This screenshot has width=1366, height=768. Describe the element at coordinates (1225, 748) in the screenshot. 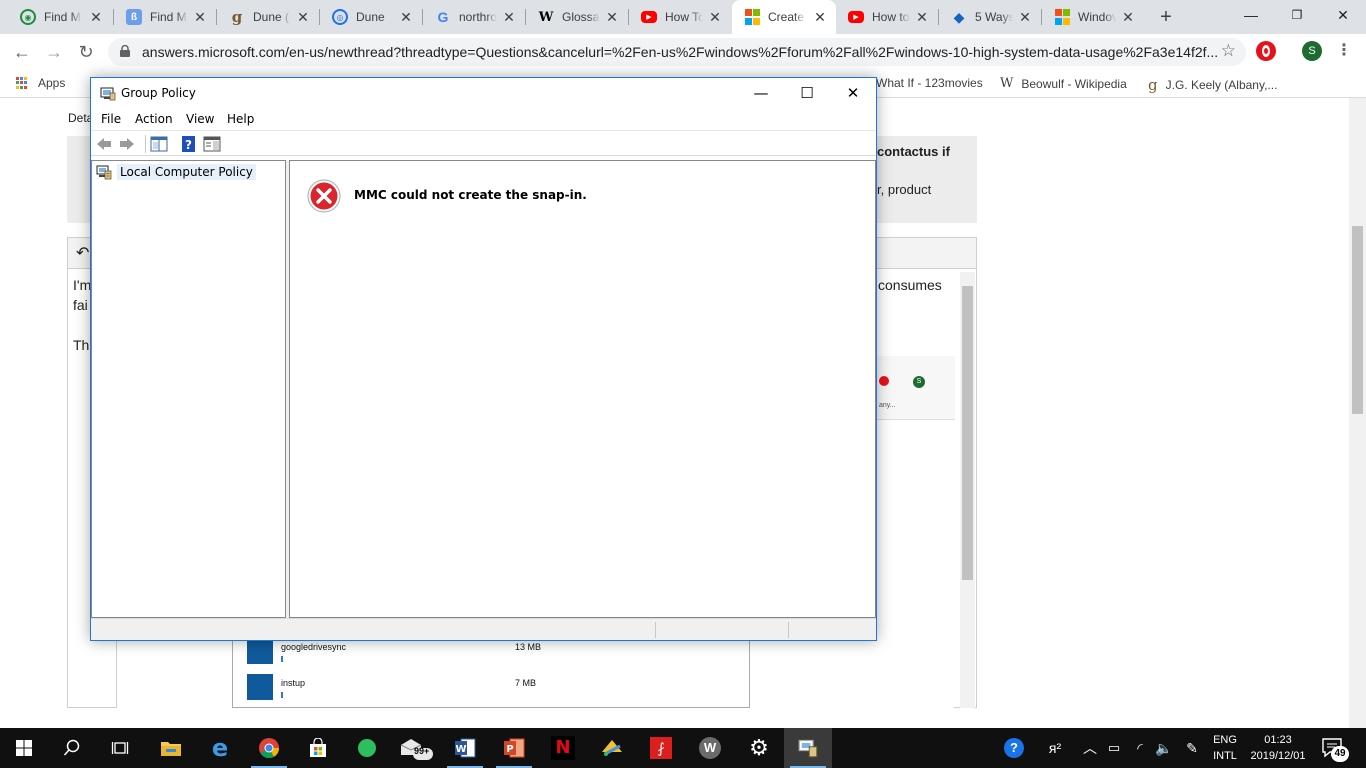

I see `input-language: ENG INTL` at that location.